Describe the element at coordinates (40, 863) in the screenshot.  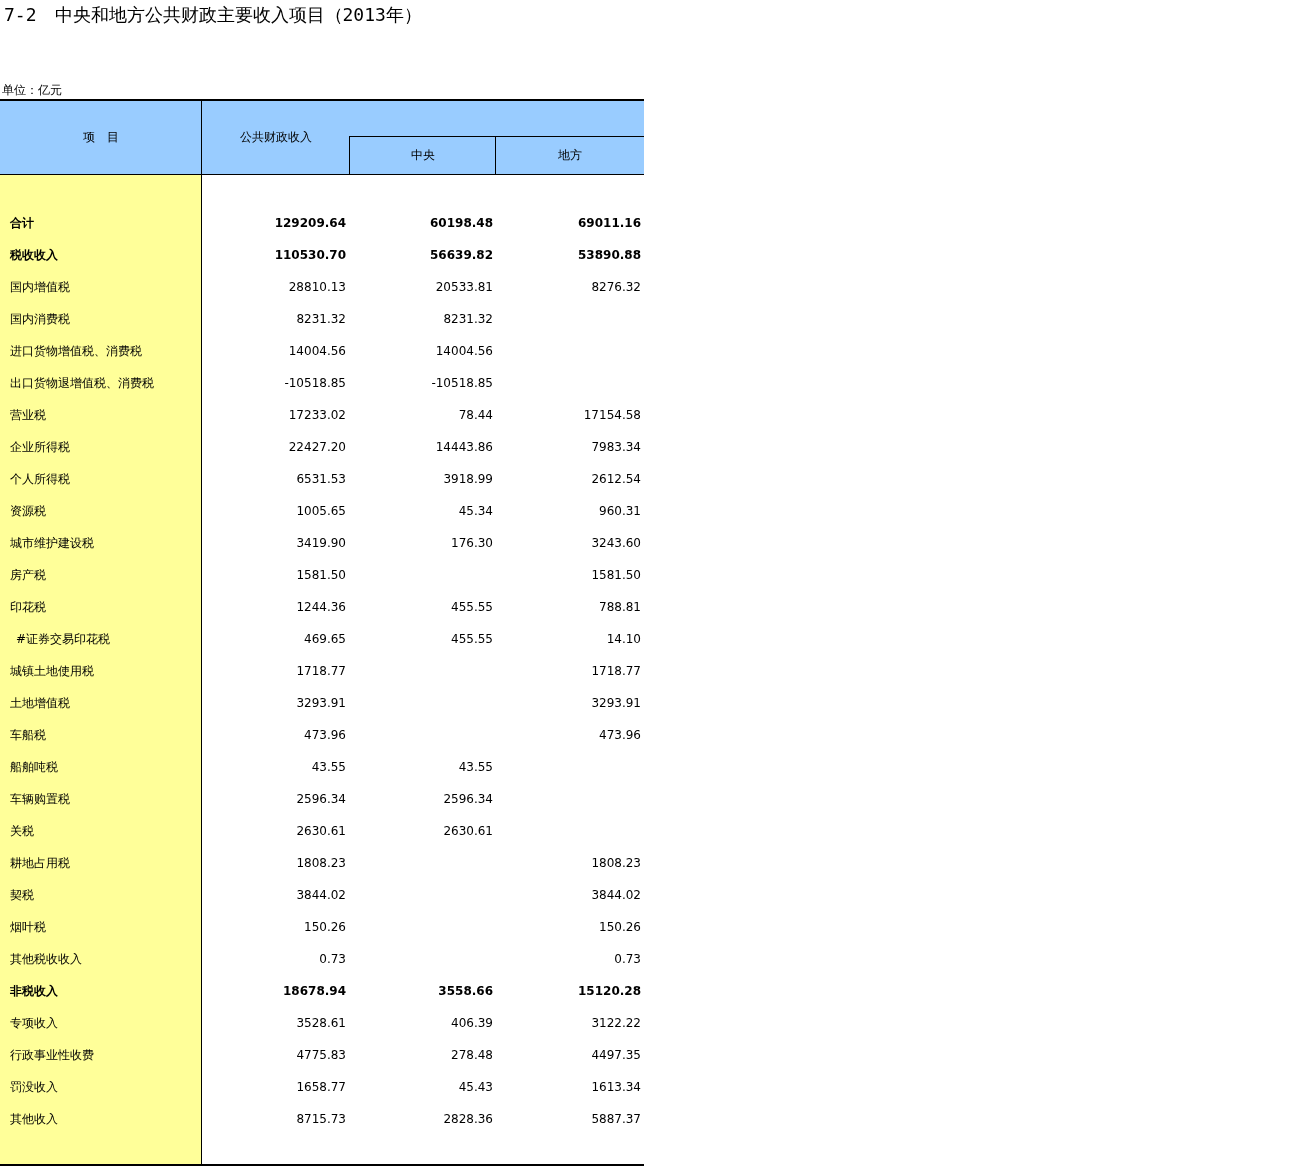
I see `row-label: 耕地占用税` at that location.